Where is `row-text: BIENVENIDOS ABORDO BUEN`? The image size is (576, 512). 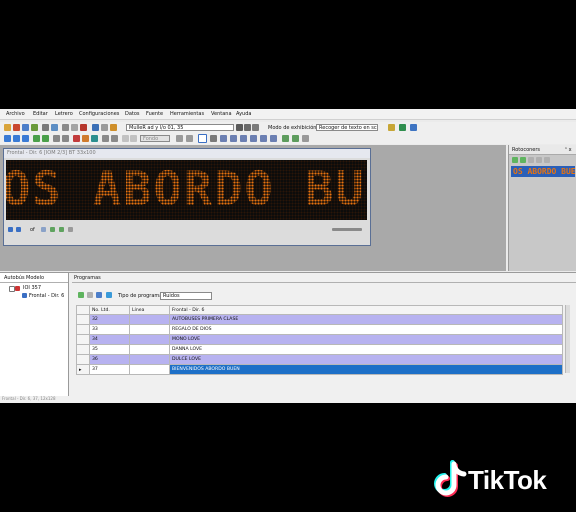 row-text: BIENVENIDOS ABORDO BUEN is located at coordinates (366, 369).